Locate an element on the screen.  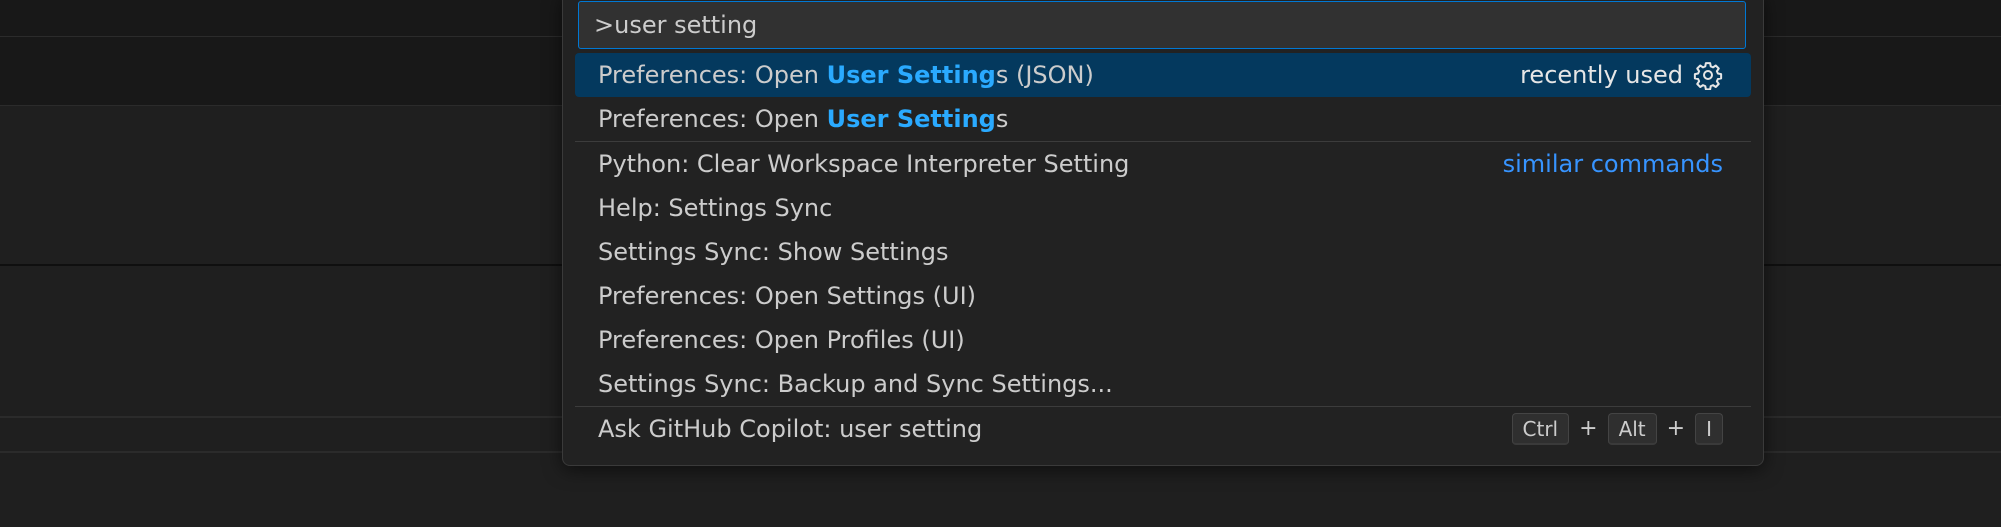
command-item-meta: recently used is located at coordinates (1621, 75).